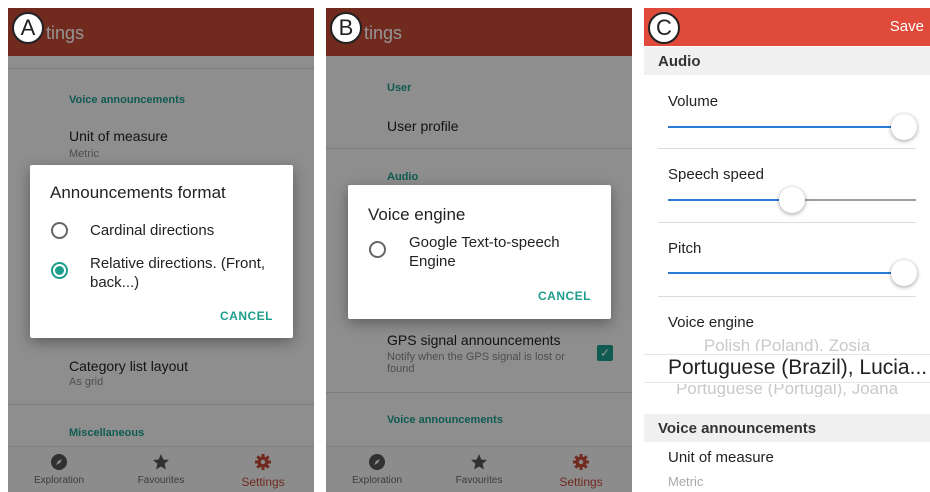 The height and width of the screenshot is (492, 930). I want to click on pitch-label: Pitch, so click(685, 248).